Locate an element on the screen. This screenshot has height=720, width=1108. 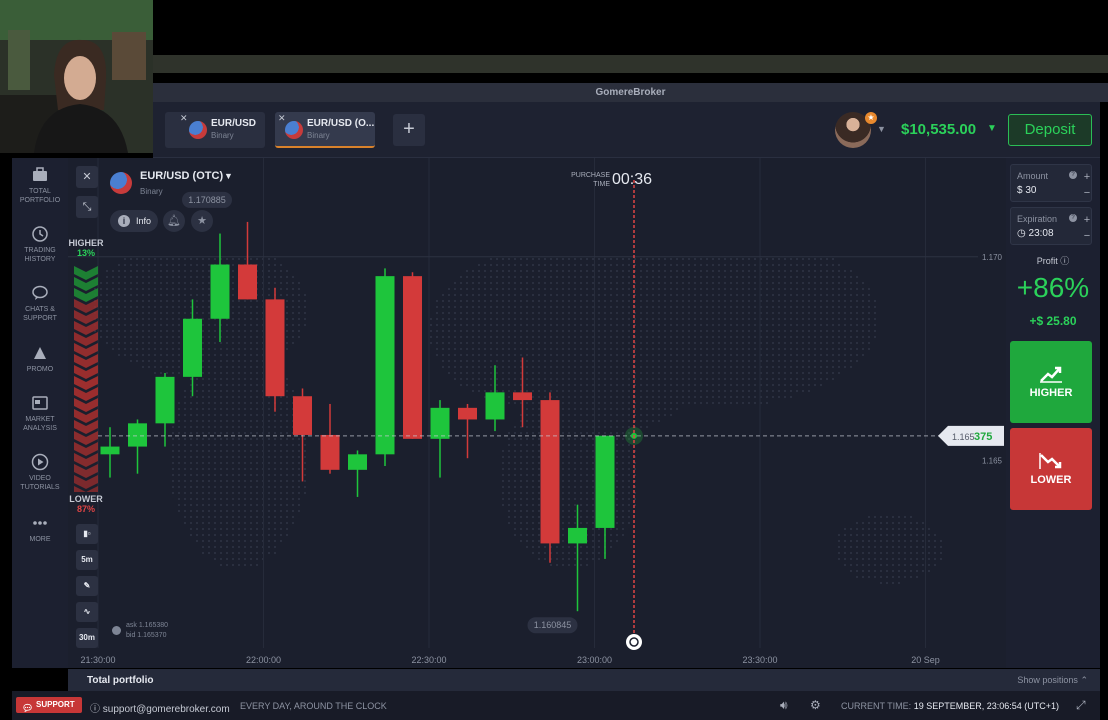
collapse-icon: ⤡ is located at coordinates (87, 207).